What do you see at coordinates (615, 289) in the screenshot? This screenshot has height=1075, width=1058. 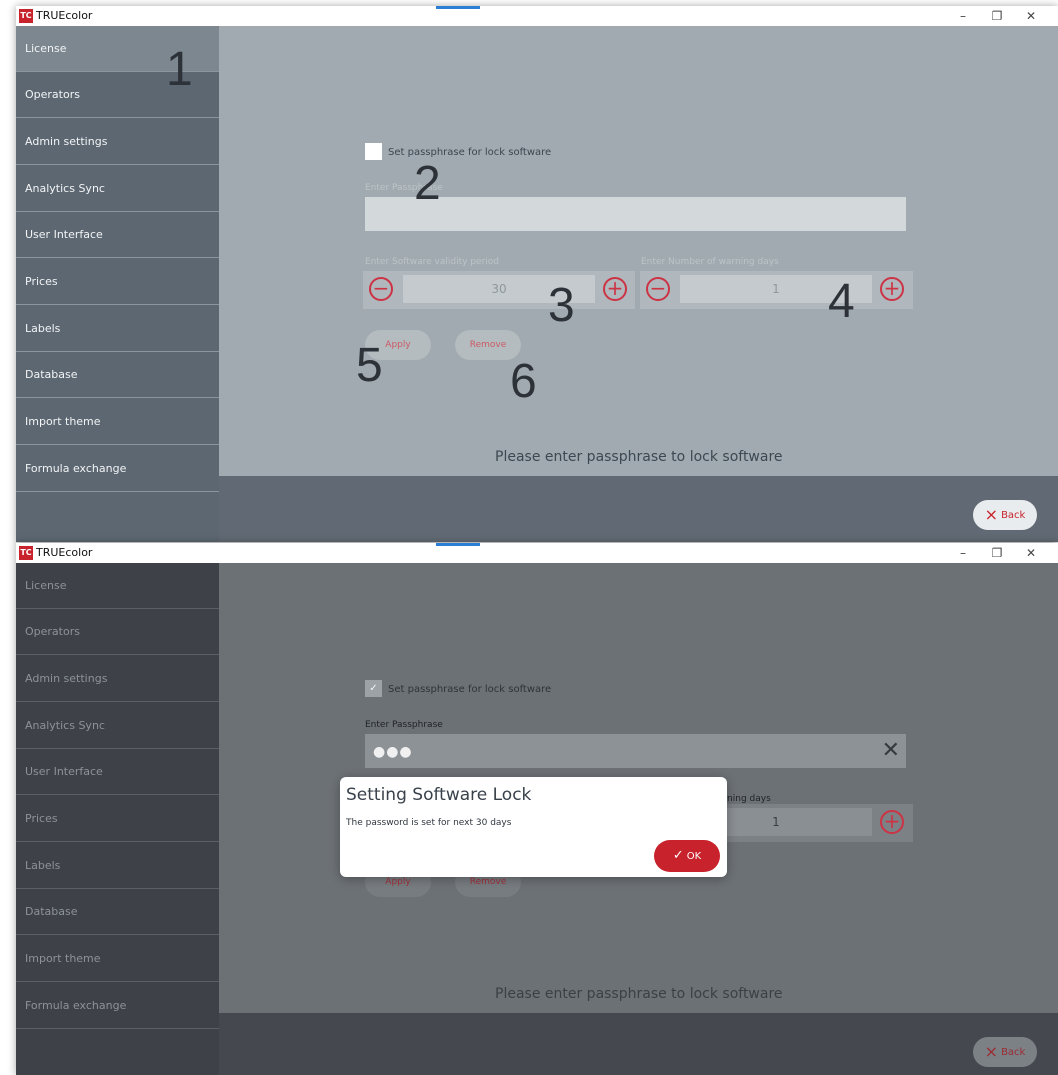 I see `validity-plus-button: +` at bounding box center [615, 289].